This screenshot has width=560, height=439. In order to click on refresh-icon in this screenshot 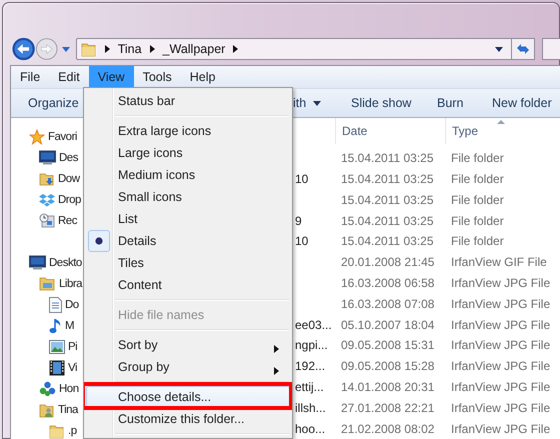, I will do `click(522, 49)`.